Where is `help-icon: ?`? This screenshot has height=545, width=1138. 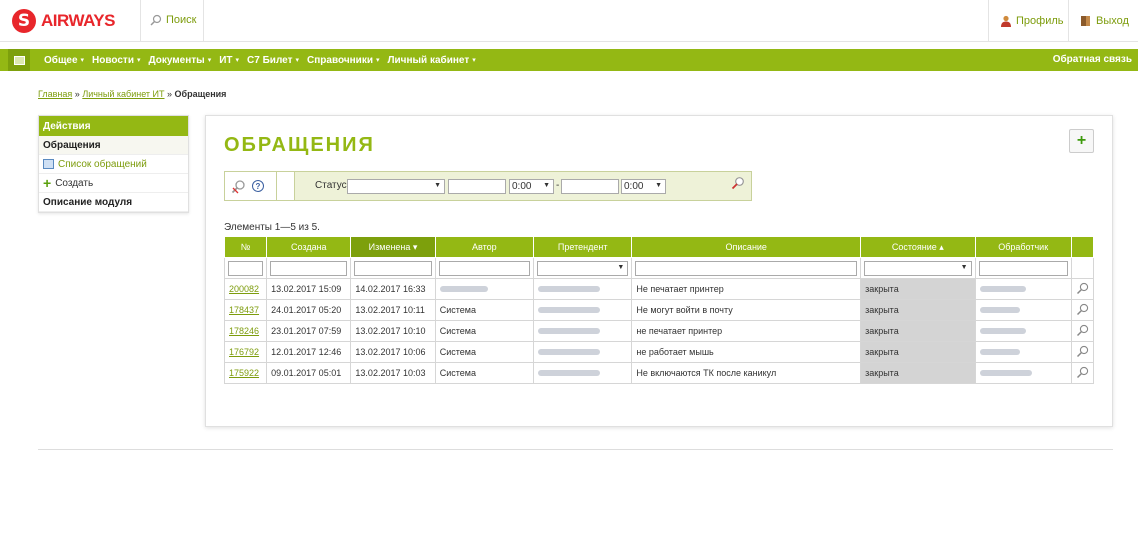 help-icon: ? is located at coordinates (258, 186).